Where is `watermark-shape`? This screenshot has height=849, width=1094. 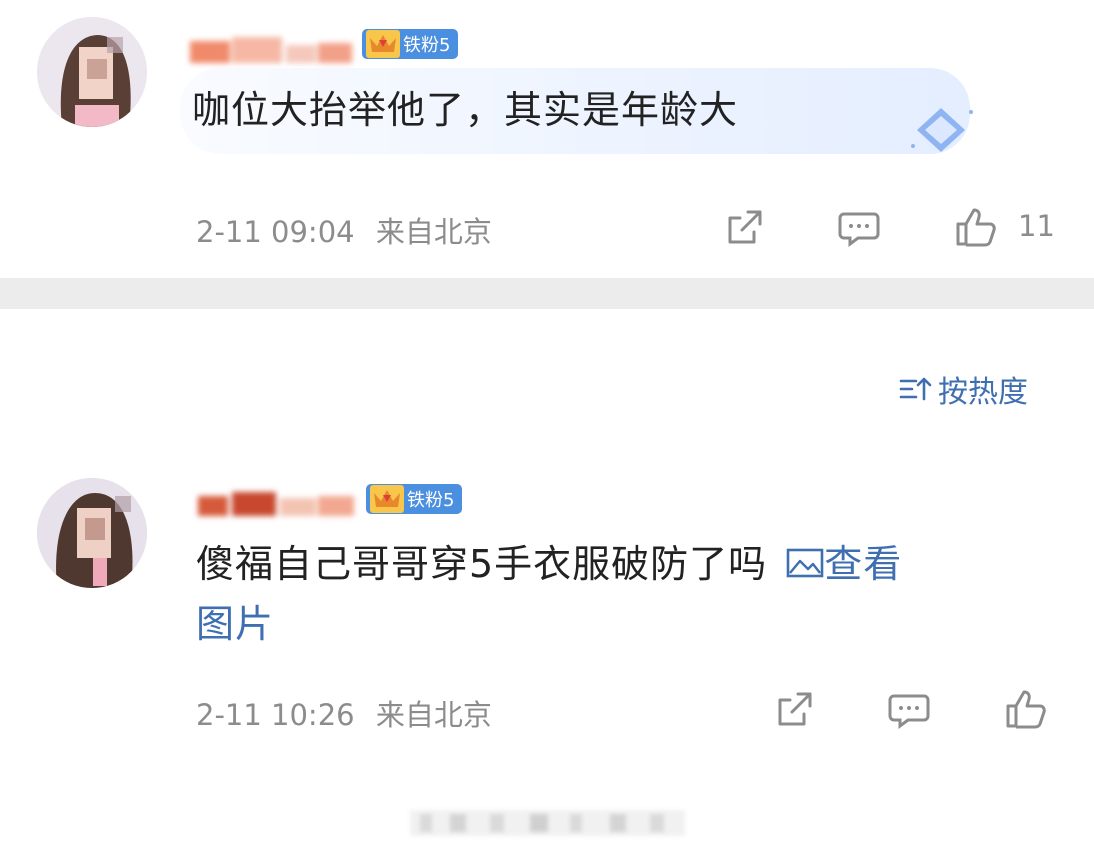
watermark-shape is located at coordinates (547, 823).